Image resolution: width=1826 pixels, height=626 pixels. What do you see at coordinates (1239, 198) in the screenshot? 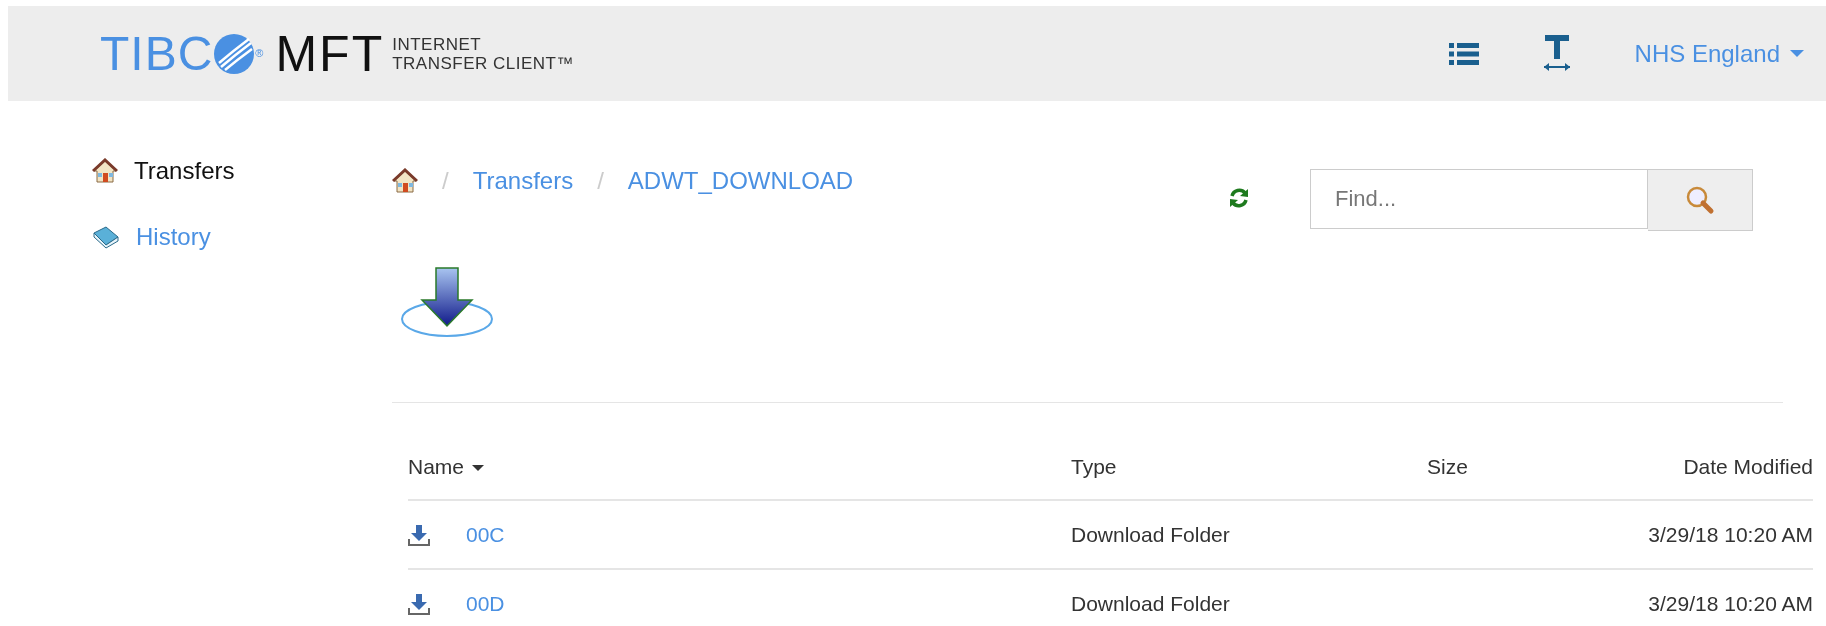
I see `refresh-icon` at bounding box center [1239, 198].